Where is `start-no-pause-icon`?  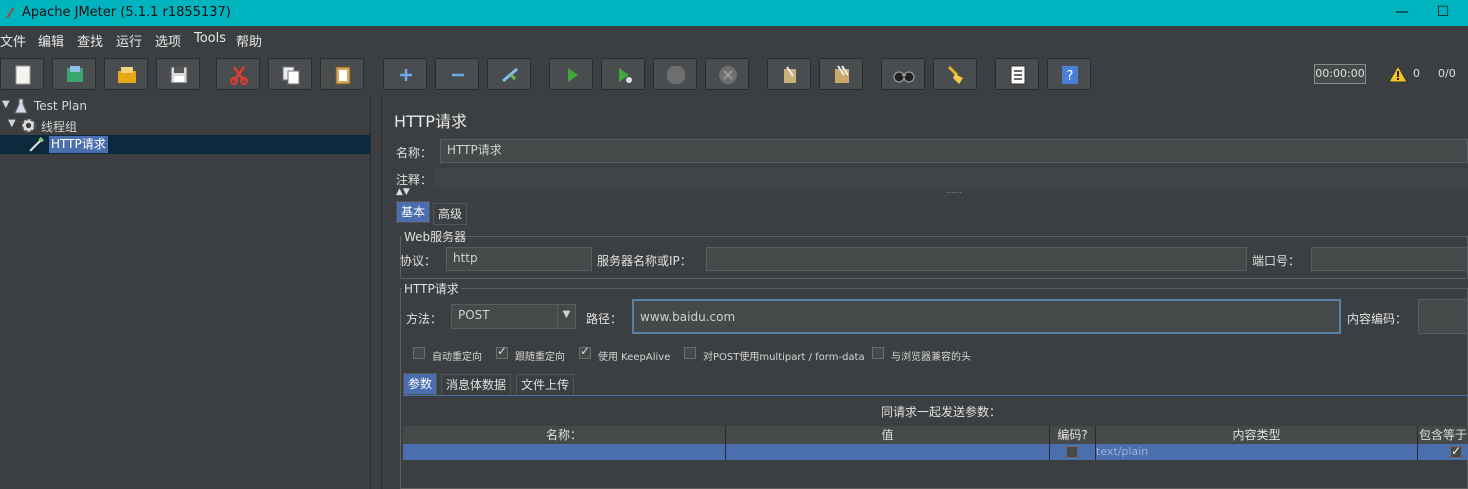
start-no-pause-icon is located at coordinates (625, 75).